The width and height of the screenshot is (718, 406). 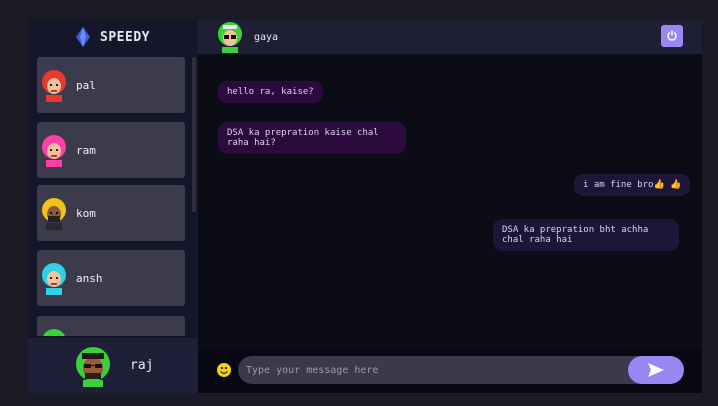 What do you see at coordinates (142, 365) in the screenshot?
I see `current-user-name: raj` at bounding box center [142, 365].